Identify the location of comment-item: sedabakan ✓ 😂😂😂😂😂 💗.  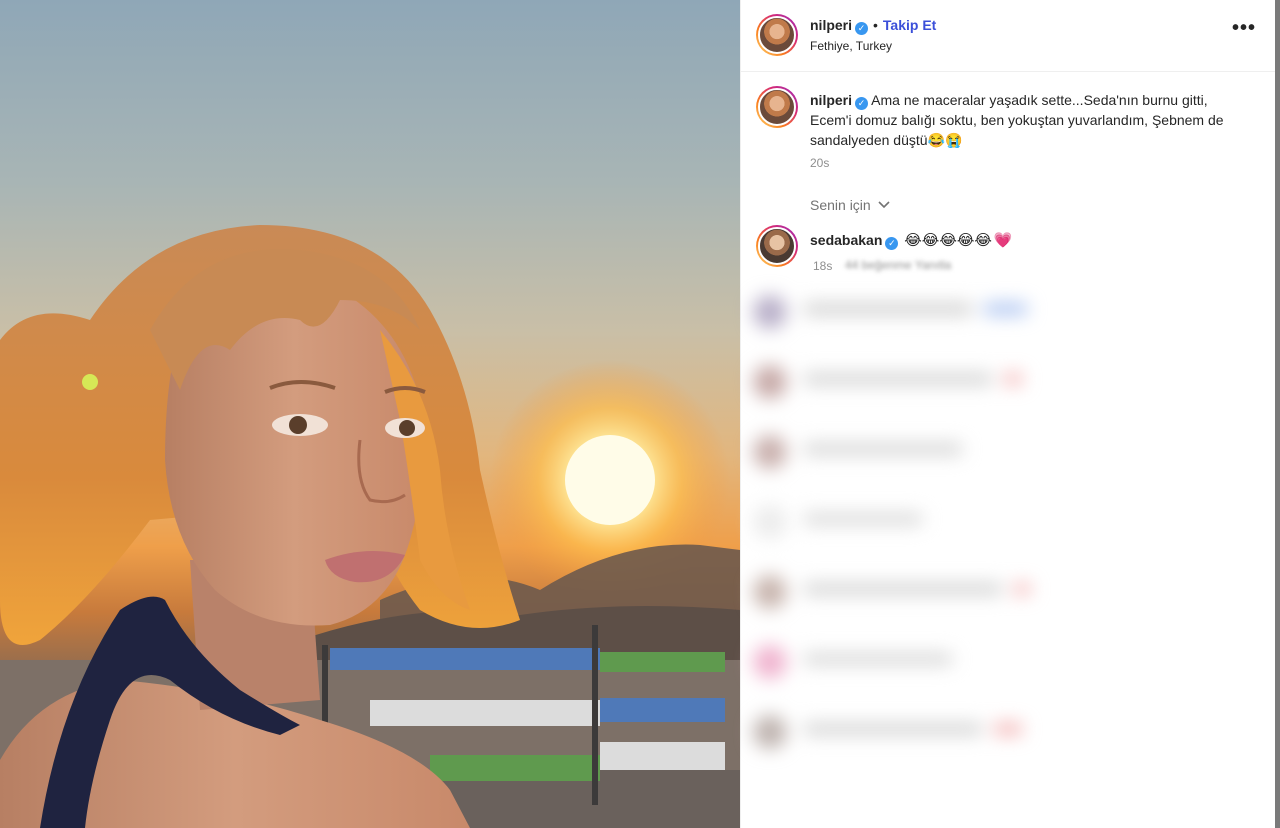
(911, 240).